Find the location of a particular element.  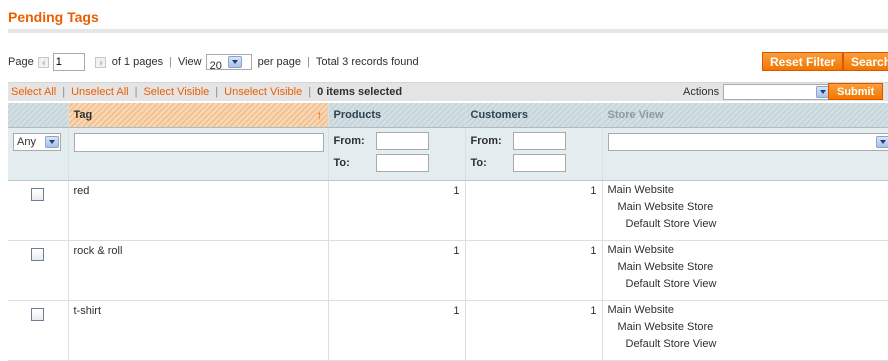

customers-range-to: To: is located at coordinates (534, 163).